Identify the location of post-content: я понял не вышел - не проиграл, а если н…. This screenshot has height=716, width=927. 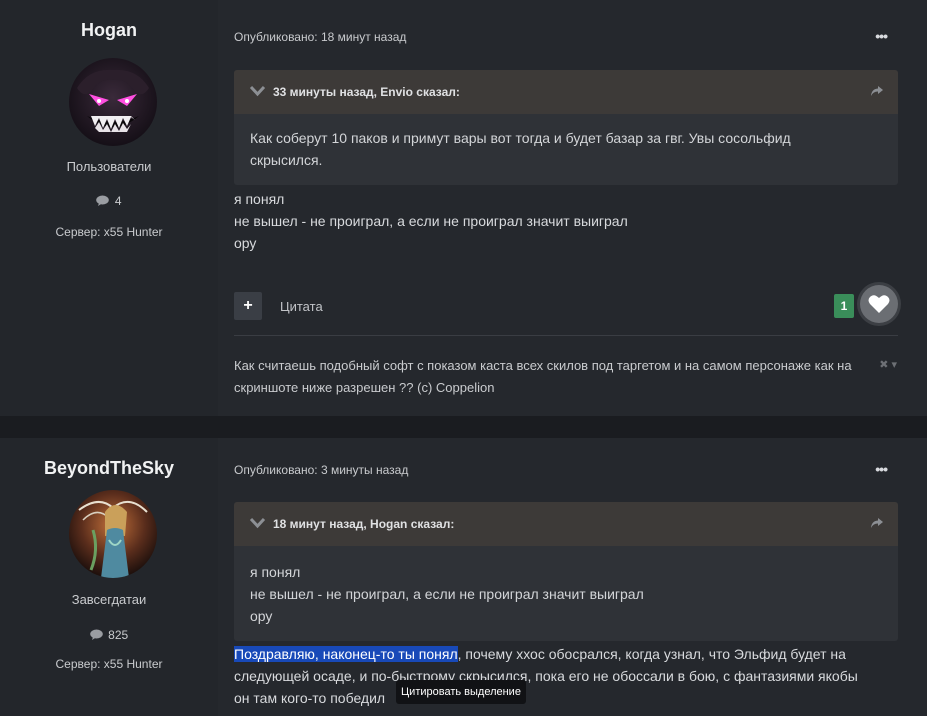
(566, 221).